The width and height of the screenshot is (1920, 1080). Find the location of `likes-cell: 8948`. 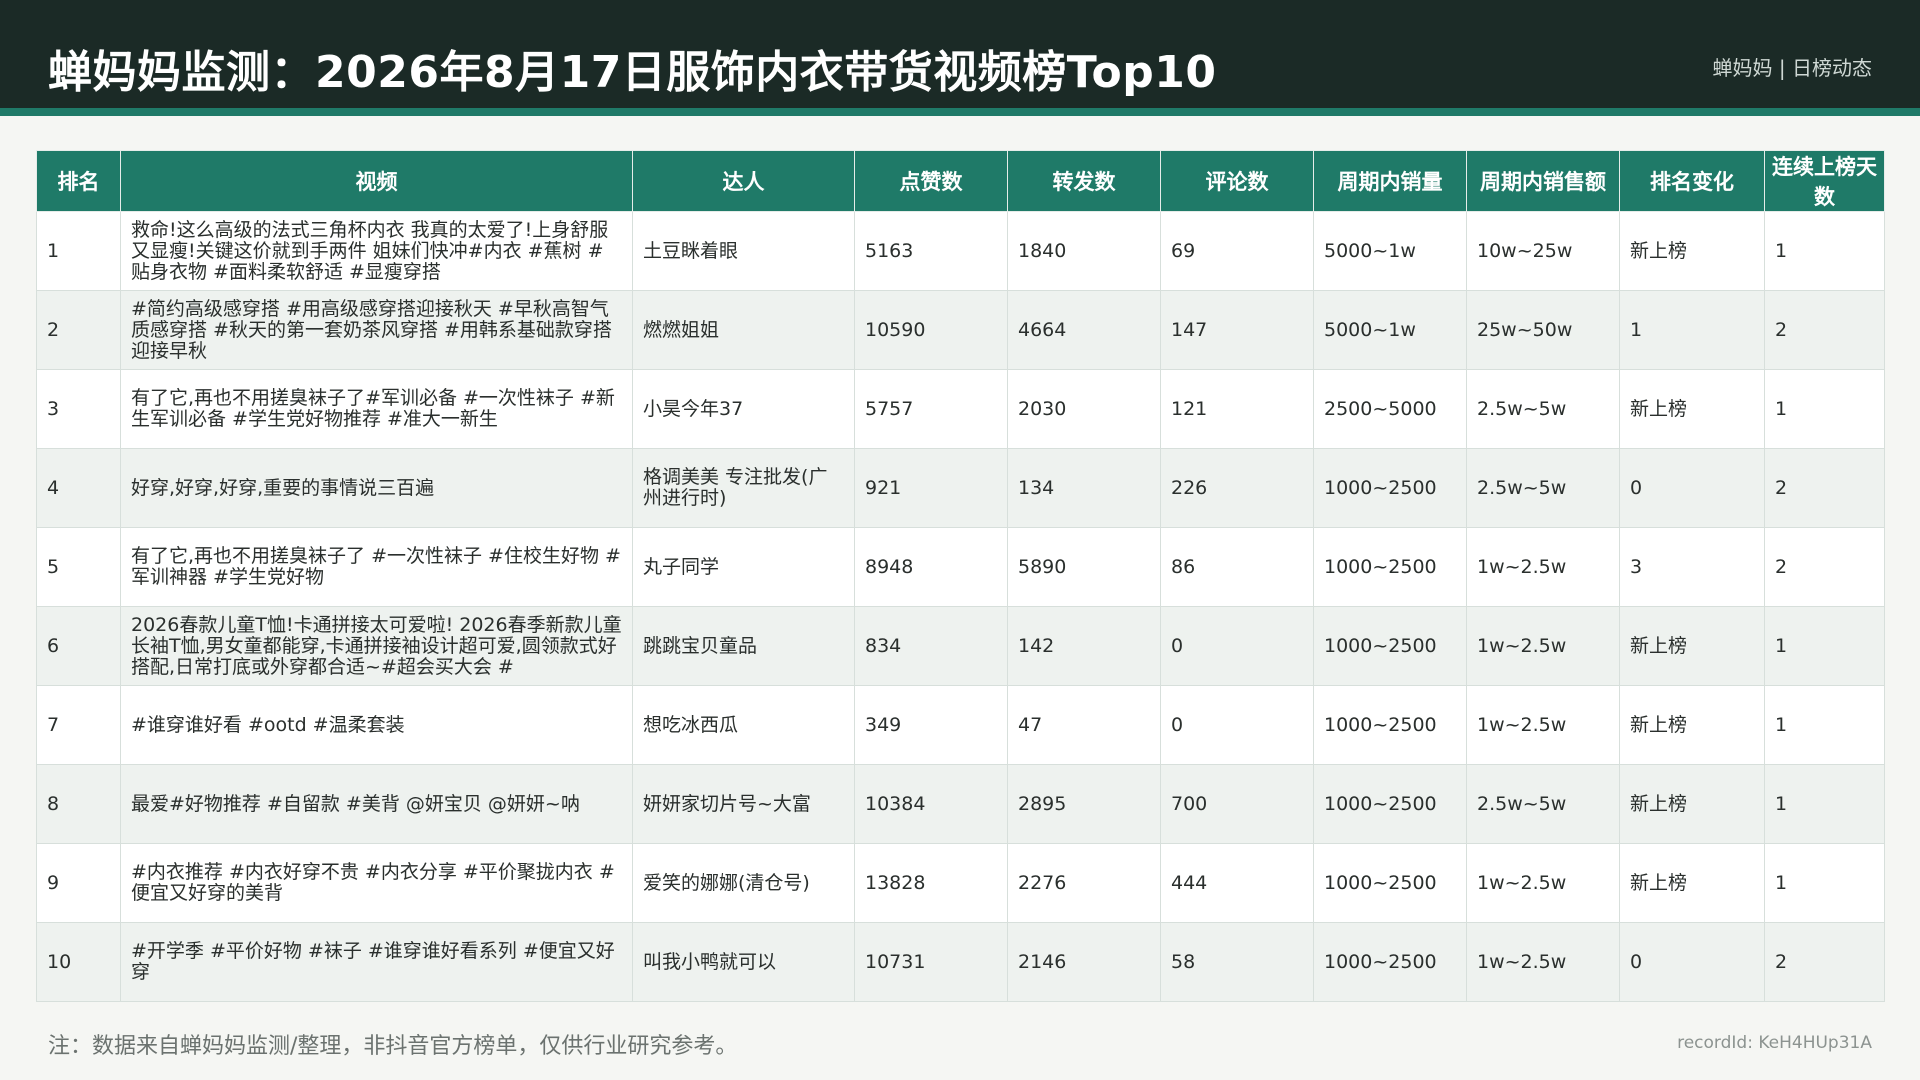

likes-cell: 8948 is located at coordinates (931, 567).